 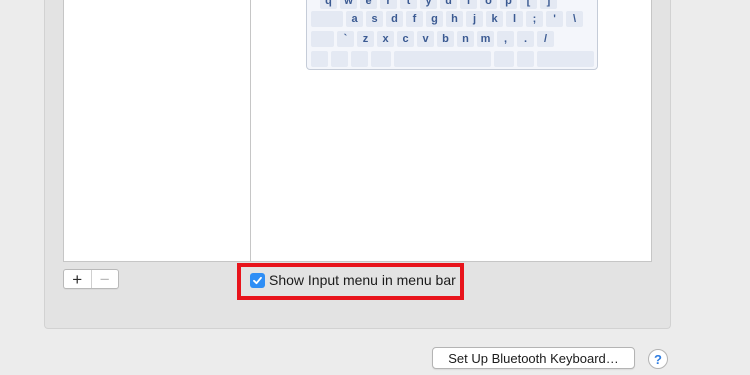 What do you see at coordinates (405, 39) in the screenshot?
I see `key: c` at bounding box center [405, 39].